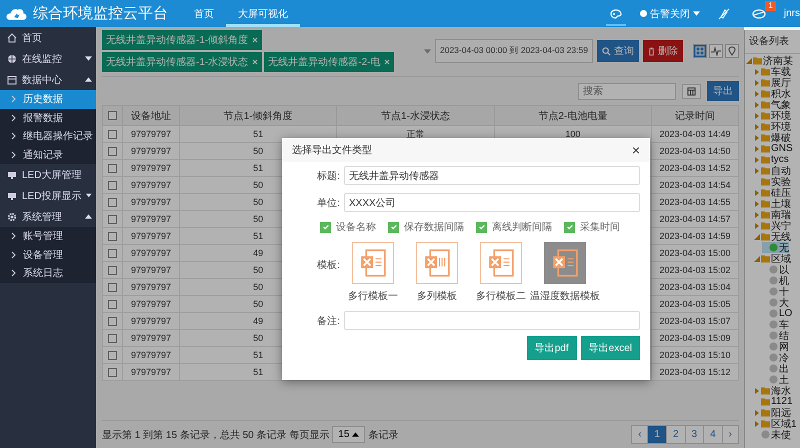 The width and height of the screenshot is (800, 448). Describe the element at coordinates (775, 291) in the screenshot. I see `tree-item: 十` at that location.